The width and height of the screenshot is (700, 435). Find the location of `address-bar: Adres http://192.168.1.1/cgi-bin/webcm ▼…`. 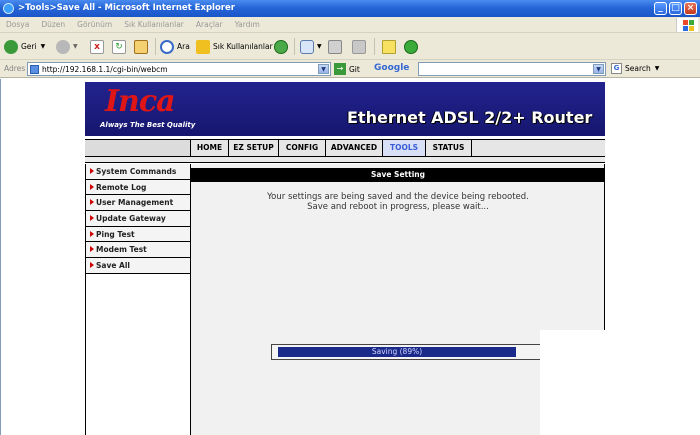

address-bar: Adres http://192.168.1.1/cgi-bin/webcm ▼… is located at coordinates (350, 69).